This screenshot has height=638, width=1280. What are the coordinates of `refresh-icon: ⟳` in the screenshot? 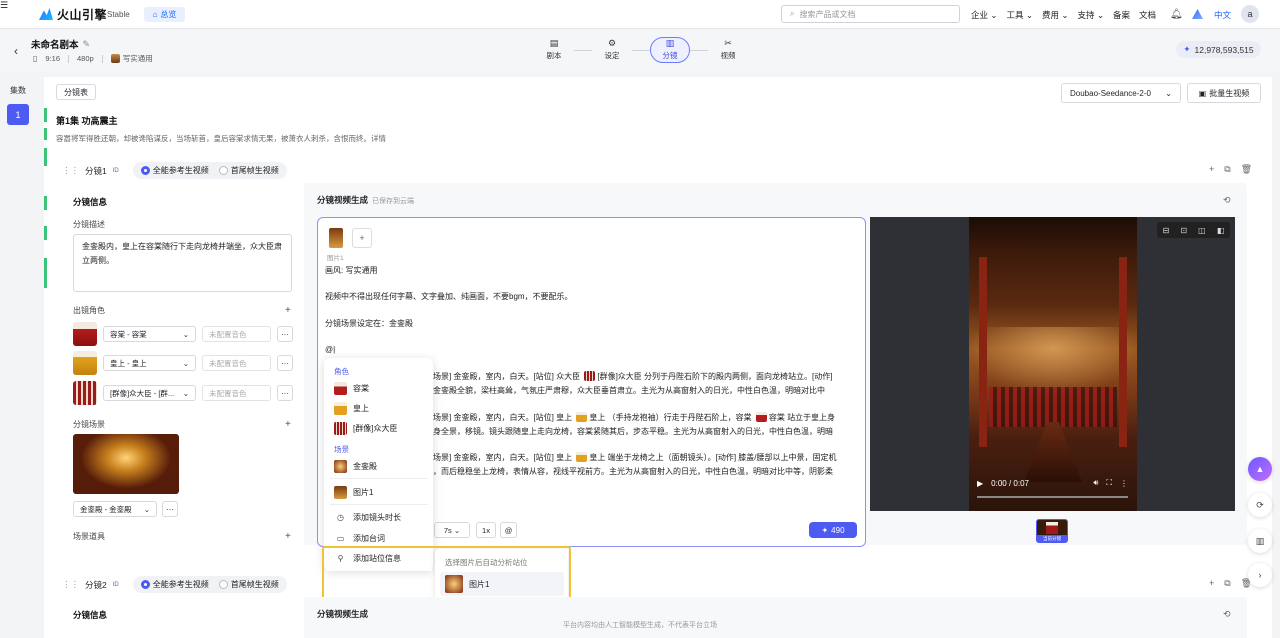 It's located at (1260, 505).